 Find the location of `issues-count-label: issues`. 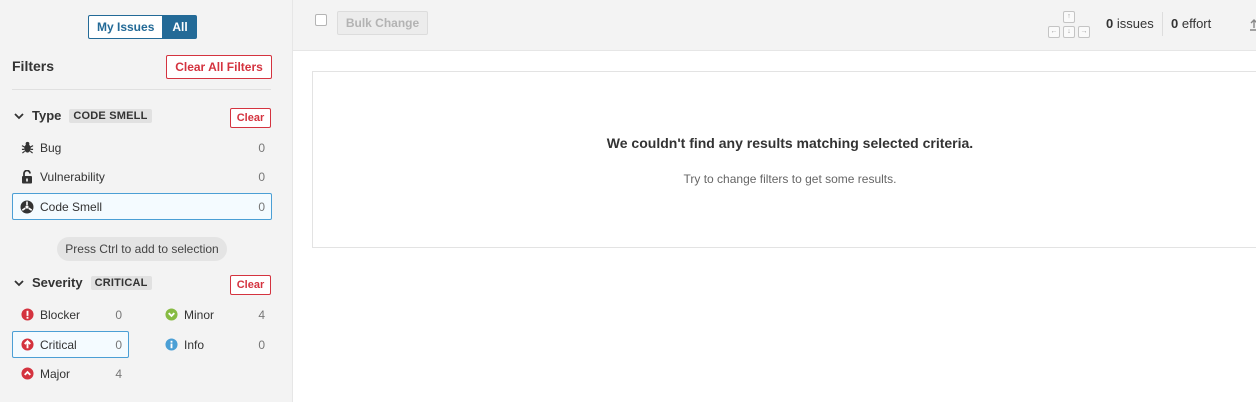

issues-count-label: issues is located at coordinates (1135, 23).